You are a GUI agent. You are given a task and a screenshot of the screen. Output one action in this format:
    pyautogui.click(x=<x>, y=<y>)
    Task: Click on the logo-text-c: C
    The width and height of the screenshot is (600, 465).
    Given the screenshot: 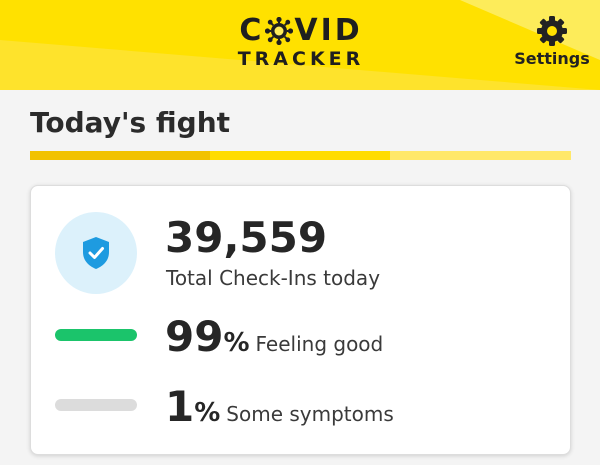 What is the action you would take?
    pyautogui.click(x=252, y=30)
    